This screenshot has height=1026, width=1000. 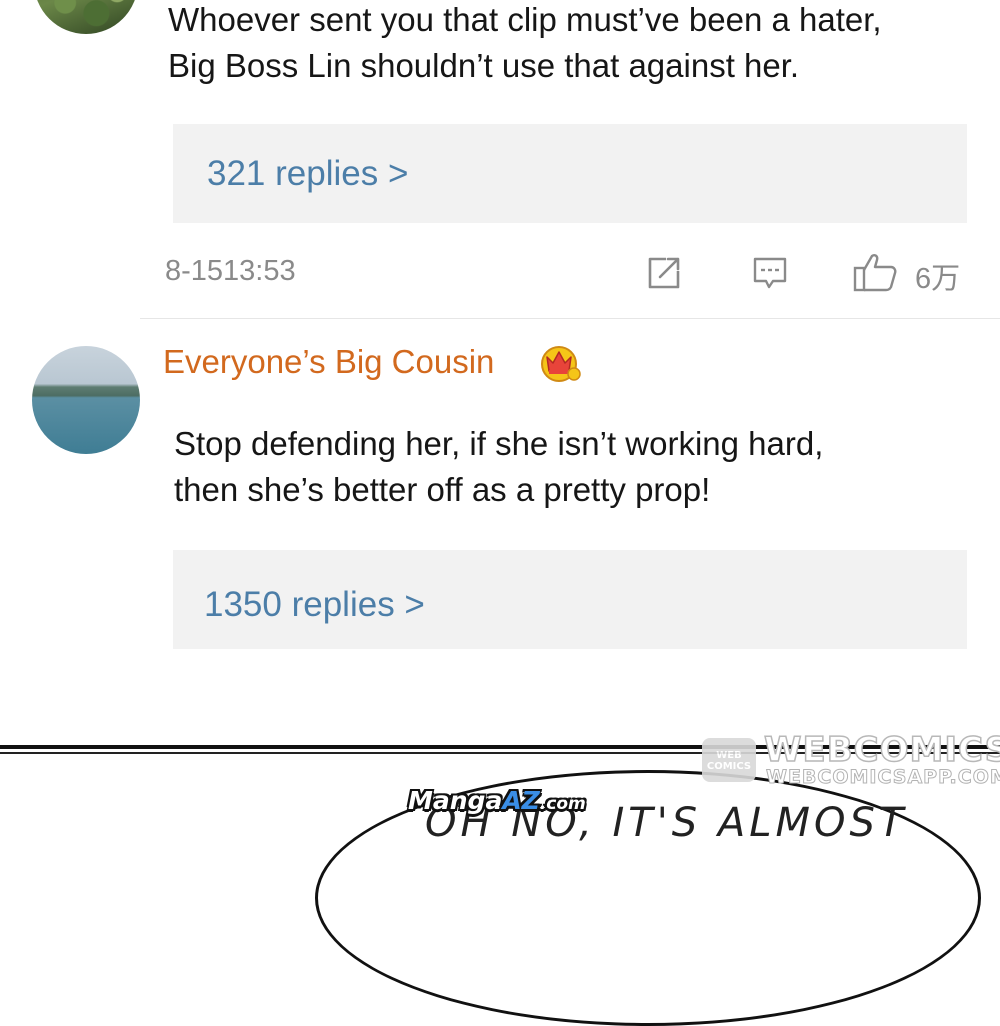 I want to click on view-replies-link: 321 replies >, so click(x=307, y=174).